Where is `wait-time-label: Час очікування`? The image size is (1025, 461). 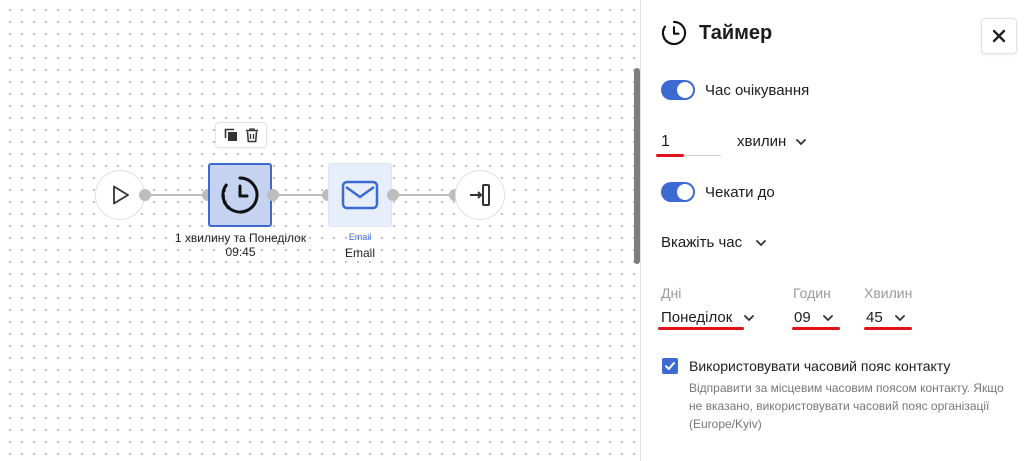 wait-time-label: Час очікування is located at coordinates (757, 90).